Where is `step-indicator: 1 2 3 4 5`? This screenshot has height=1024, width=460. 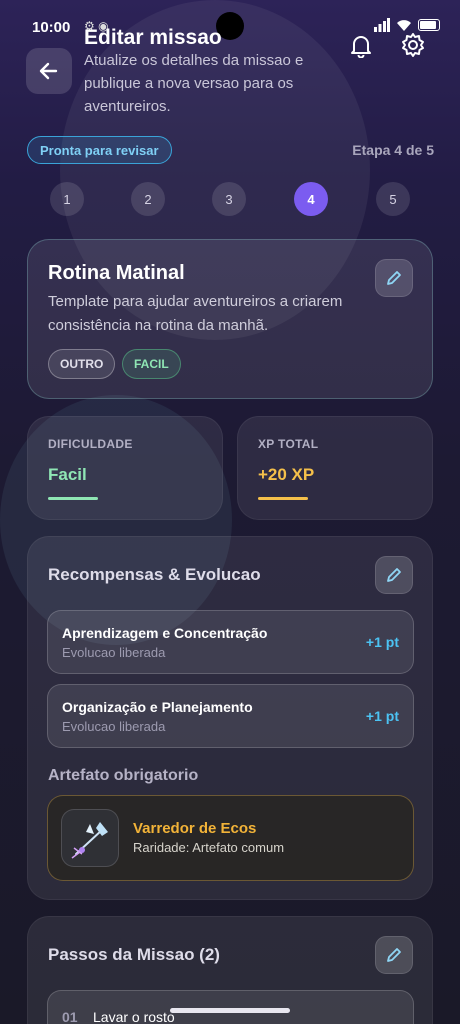
step-indicator: 1 2 3 4 5 is located at coordinates (230, 199).